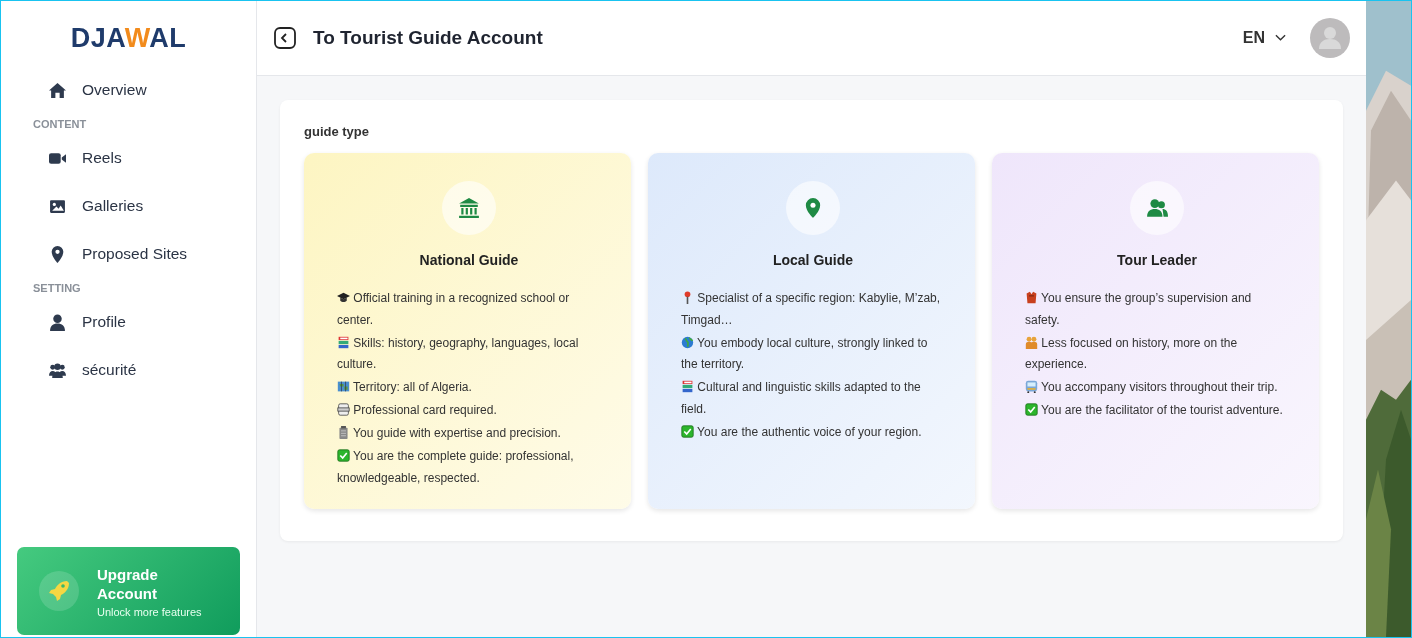 Image resolution: width=1412 pixels, height=638 pixels. What do you see at coordinates (343, 432) in the screenshot?
I see `clipboard-icon` at bounding box center [343, 432].